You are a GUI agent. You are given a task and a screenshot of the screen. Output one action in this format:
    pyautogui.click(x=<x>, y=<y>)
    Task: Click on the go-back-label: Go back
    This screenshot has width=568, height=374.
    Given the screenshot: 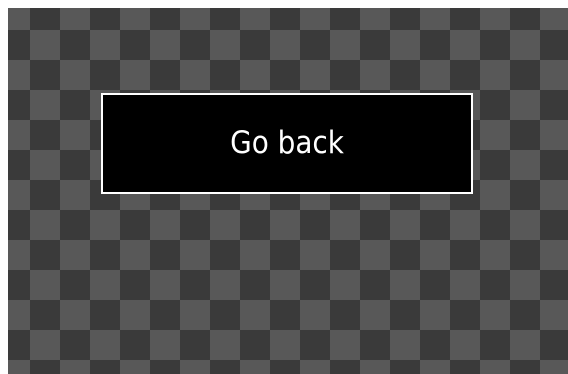 What is the action you would take?
    pyautogui.click(x=287, y=143)
    